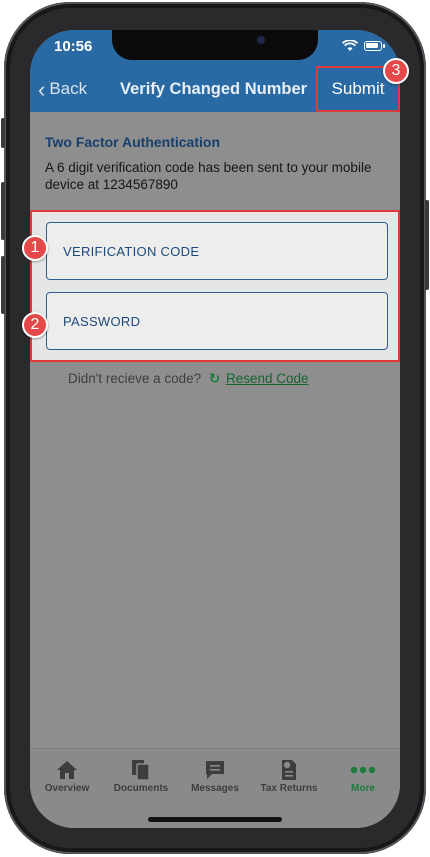  What do you see at coordinates (214, 89) in the screenshot?
I see `page-title: Verify Changed Number` at bounding box center [214, 89].